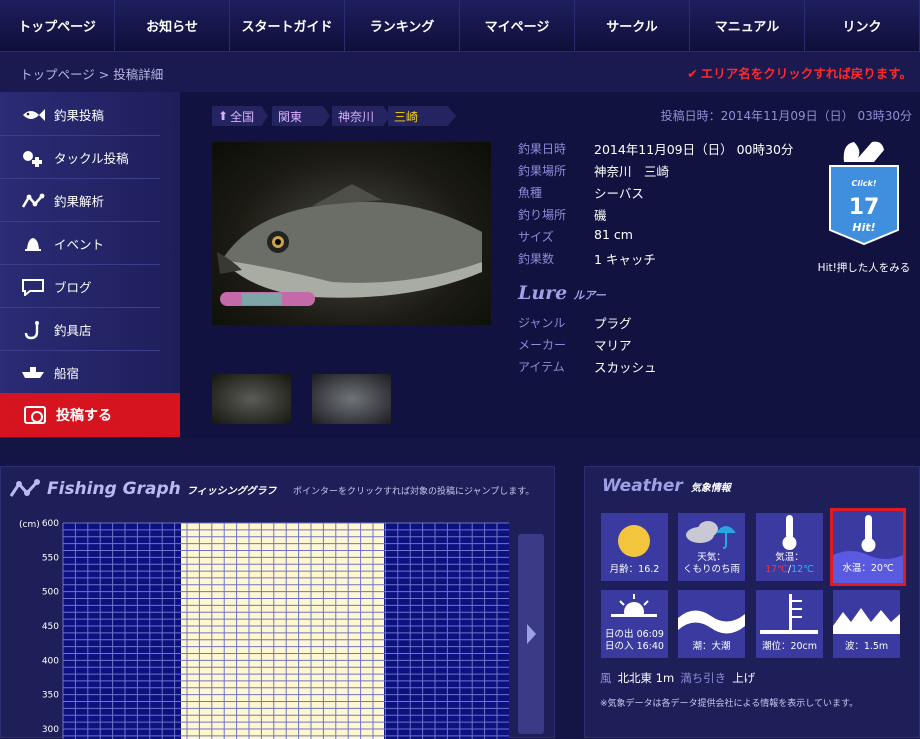  I want to click on speech-bubble-icon, so click(33, 287).